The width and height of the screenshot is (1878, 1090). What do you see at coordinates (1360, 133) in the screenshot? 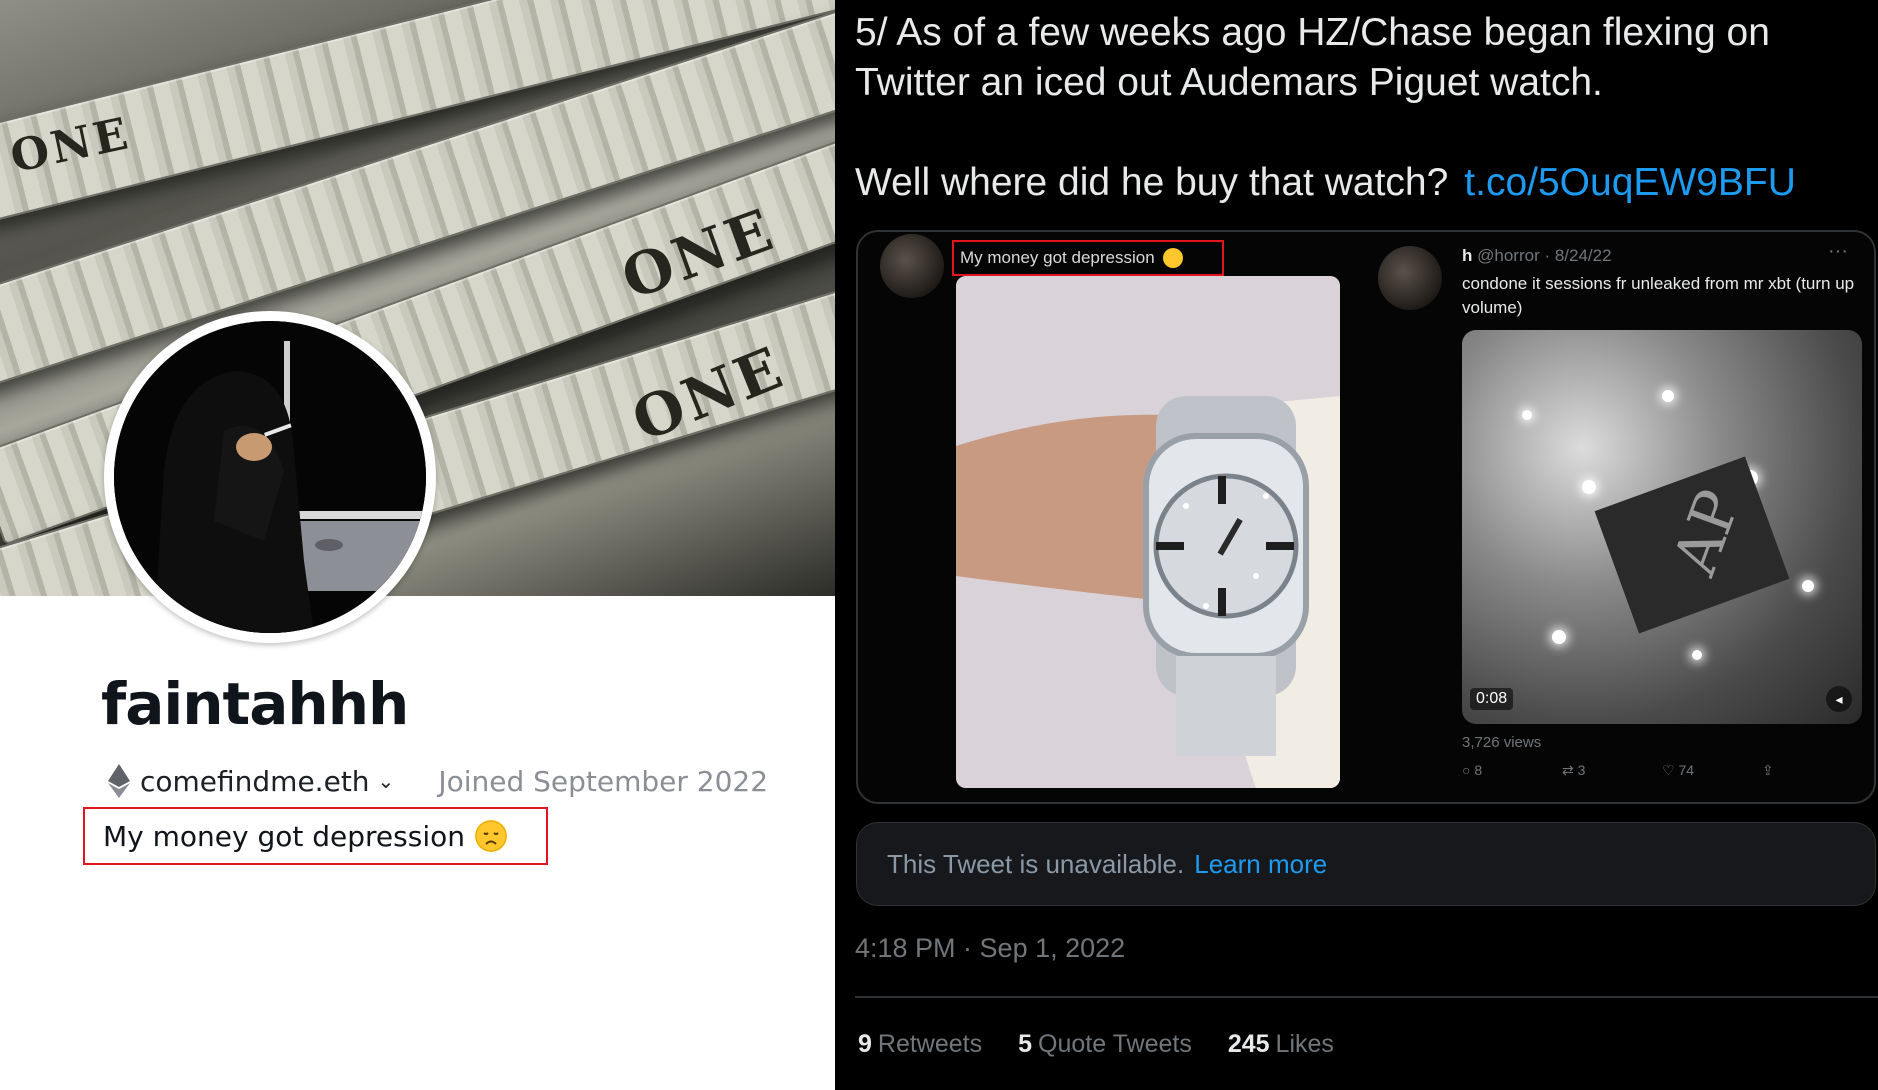
I see `tweet-blank-line` at bounding box center [1360, 133].